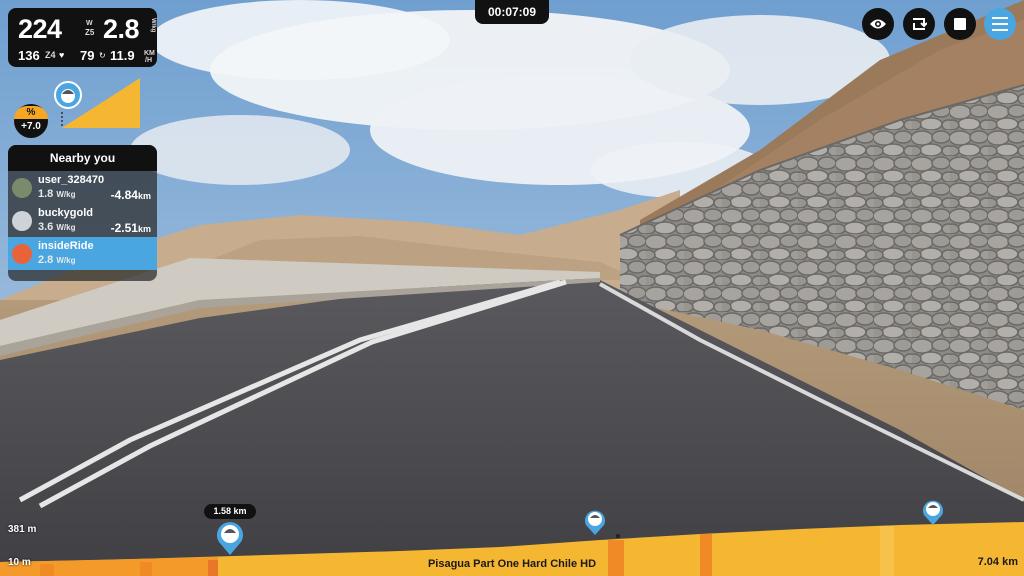 The image size is (1024, 576). Describe the element at coordinates (89, 23) in the screenshot. I see `power-unit: W` at that location.